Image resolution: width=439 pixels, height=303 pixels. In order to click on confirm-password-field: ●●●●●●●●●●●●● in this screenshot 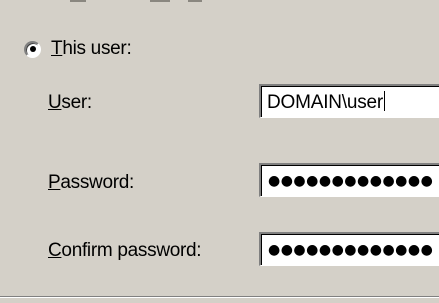, I will do `click(349, 249)`.